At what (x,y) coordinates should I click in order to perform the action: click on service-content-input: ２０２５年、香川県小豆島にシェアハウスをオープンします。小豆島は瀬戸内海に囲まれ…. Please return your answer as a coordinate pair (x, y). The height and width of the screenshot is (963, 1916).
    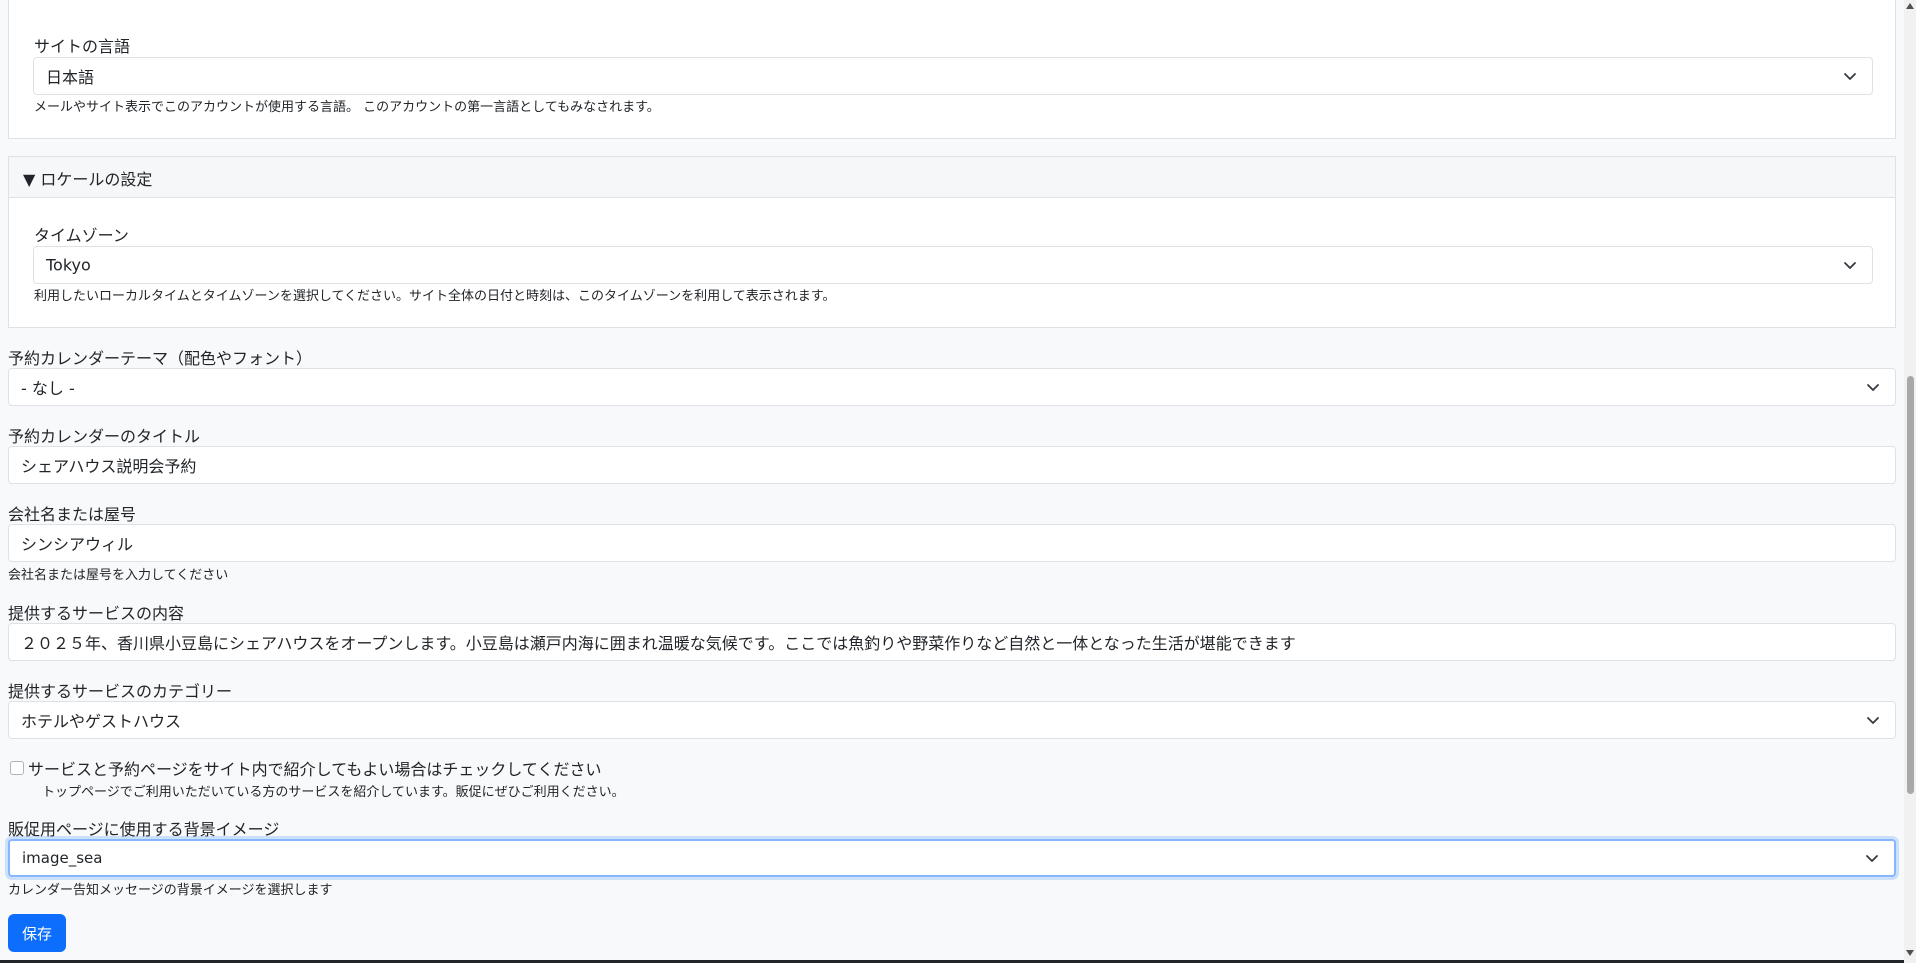
    Looking at the image, I should click on (952, 642).